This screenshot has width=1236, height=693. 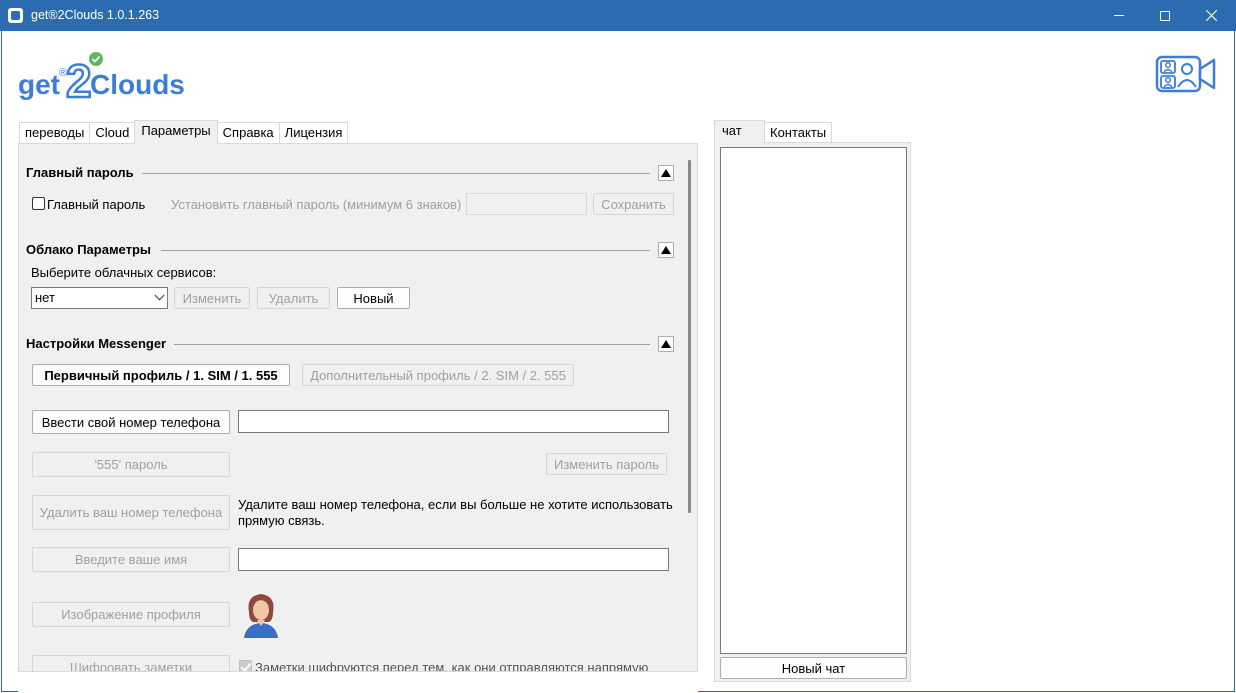 I want to click on enter-phone-button: Ввести свой номер телефона, so click(x=131, y=422).